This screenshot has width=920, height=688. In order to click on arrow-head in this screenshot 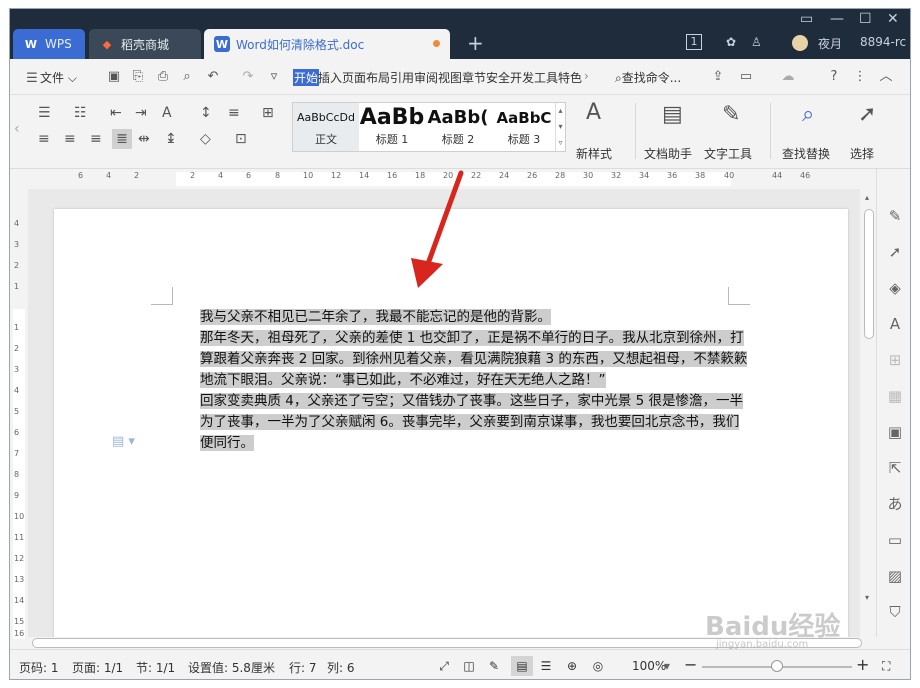, I will do `click(427, 273)`.